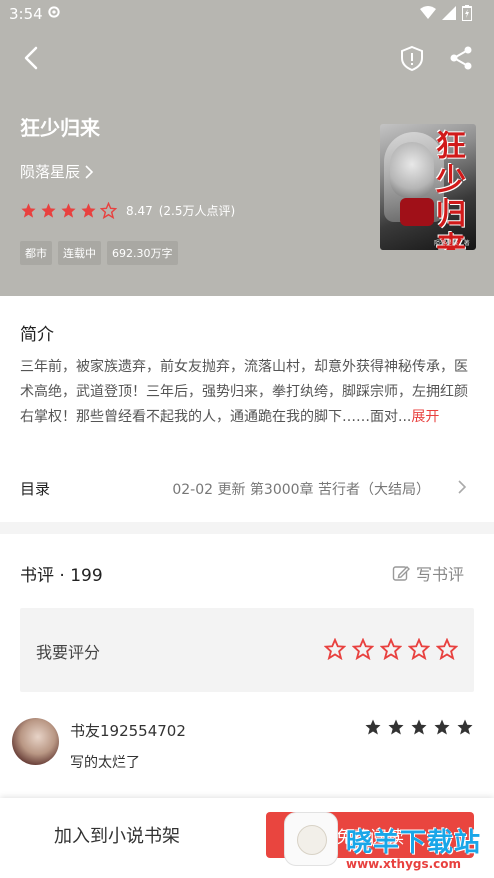 The height and width of the screenshot is (878, 494). What do you see at coordinates (128, 730) in the screenshot?
I see `review-username: 书友192554702` at bounding box center [128, 730].